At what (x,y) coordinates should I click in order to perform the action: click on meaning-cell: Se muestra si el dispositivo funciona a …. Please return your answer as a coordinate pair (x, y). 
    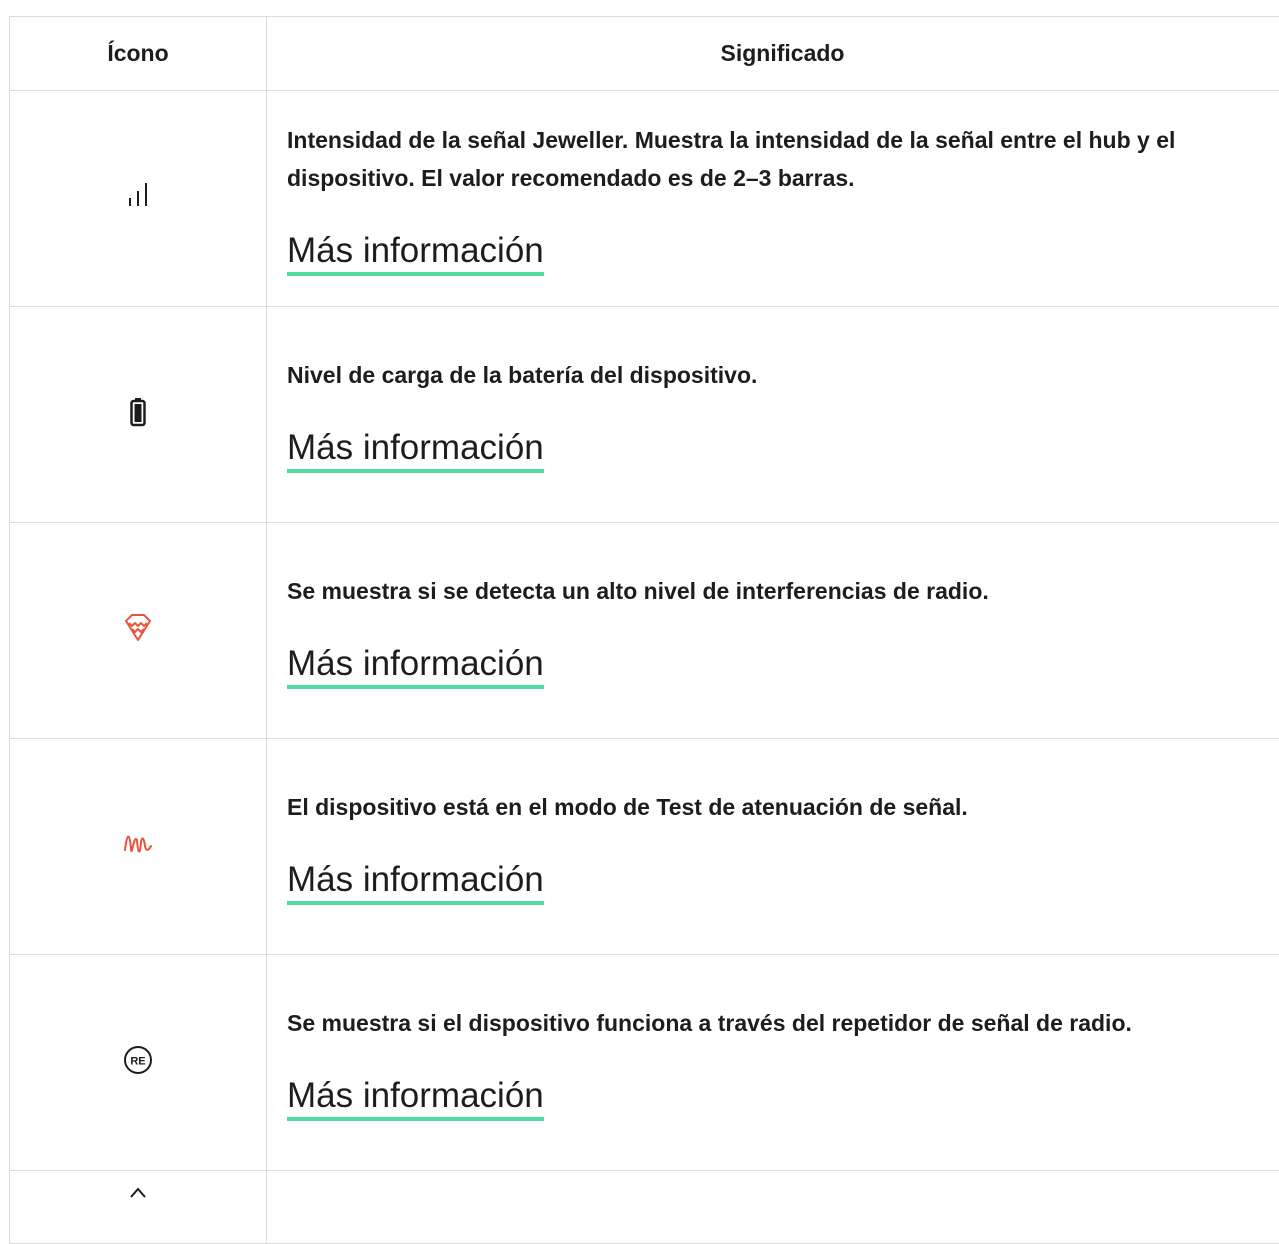
    Looking at the image, I should click on (773, 1063).